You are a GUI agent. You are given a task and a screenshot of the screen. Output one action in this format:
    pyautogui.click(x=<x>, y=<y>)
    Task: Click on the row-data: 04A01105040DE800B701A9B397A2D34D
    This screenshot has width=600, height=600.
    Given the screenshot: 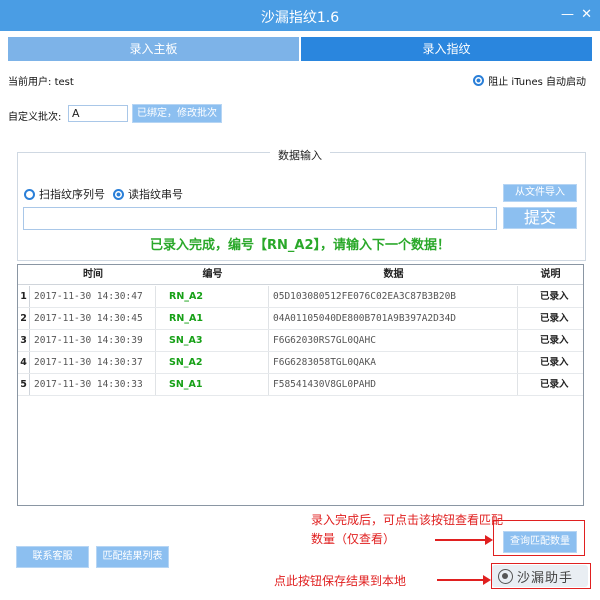 What is the action you would take?
    pyautogui.click(x=393, y=318)
    